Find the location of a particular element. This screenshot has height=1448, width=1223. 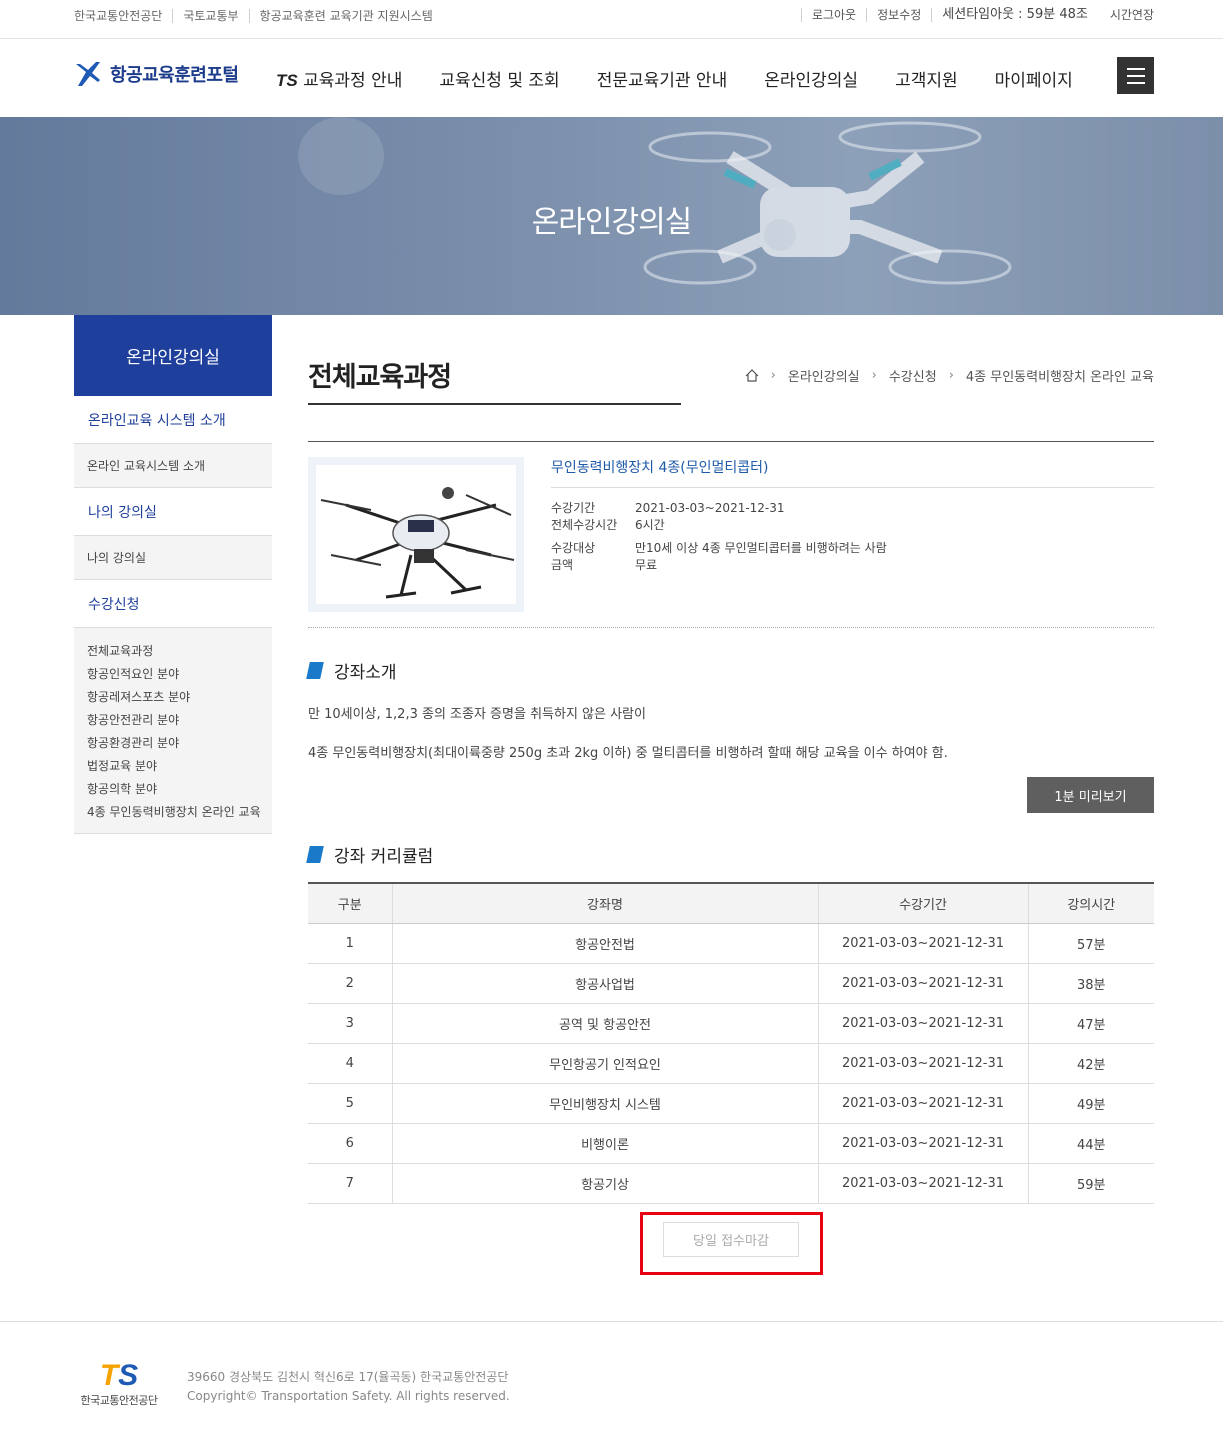

nav-course-info: TS 교육과정 안내 is located at coordinates (339, 78).